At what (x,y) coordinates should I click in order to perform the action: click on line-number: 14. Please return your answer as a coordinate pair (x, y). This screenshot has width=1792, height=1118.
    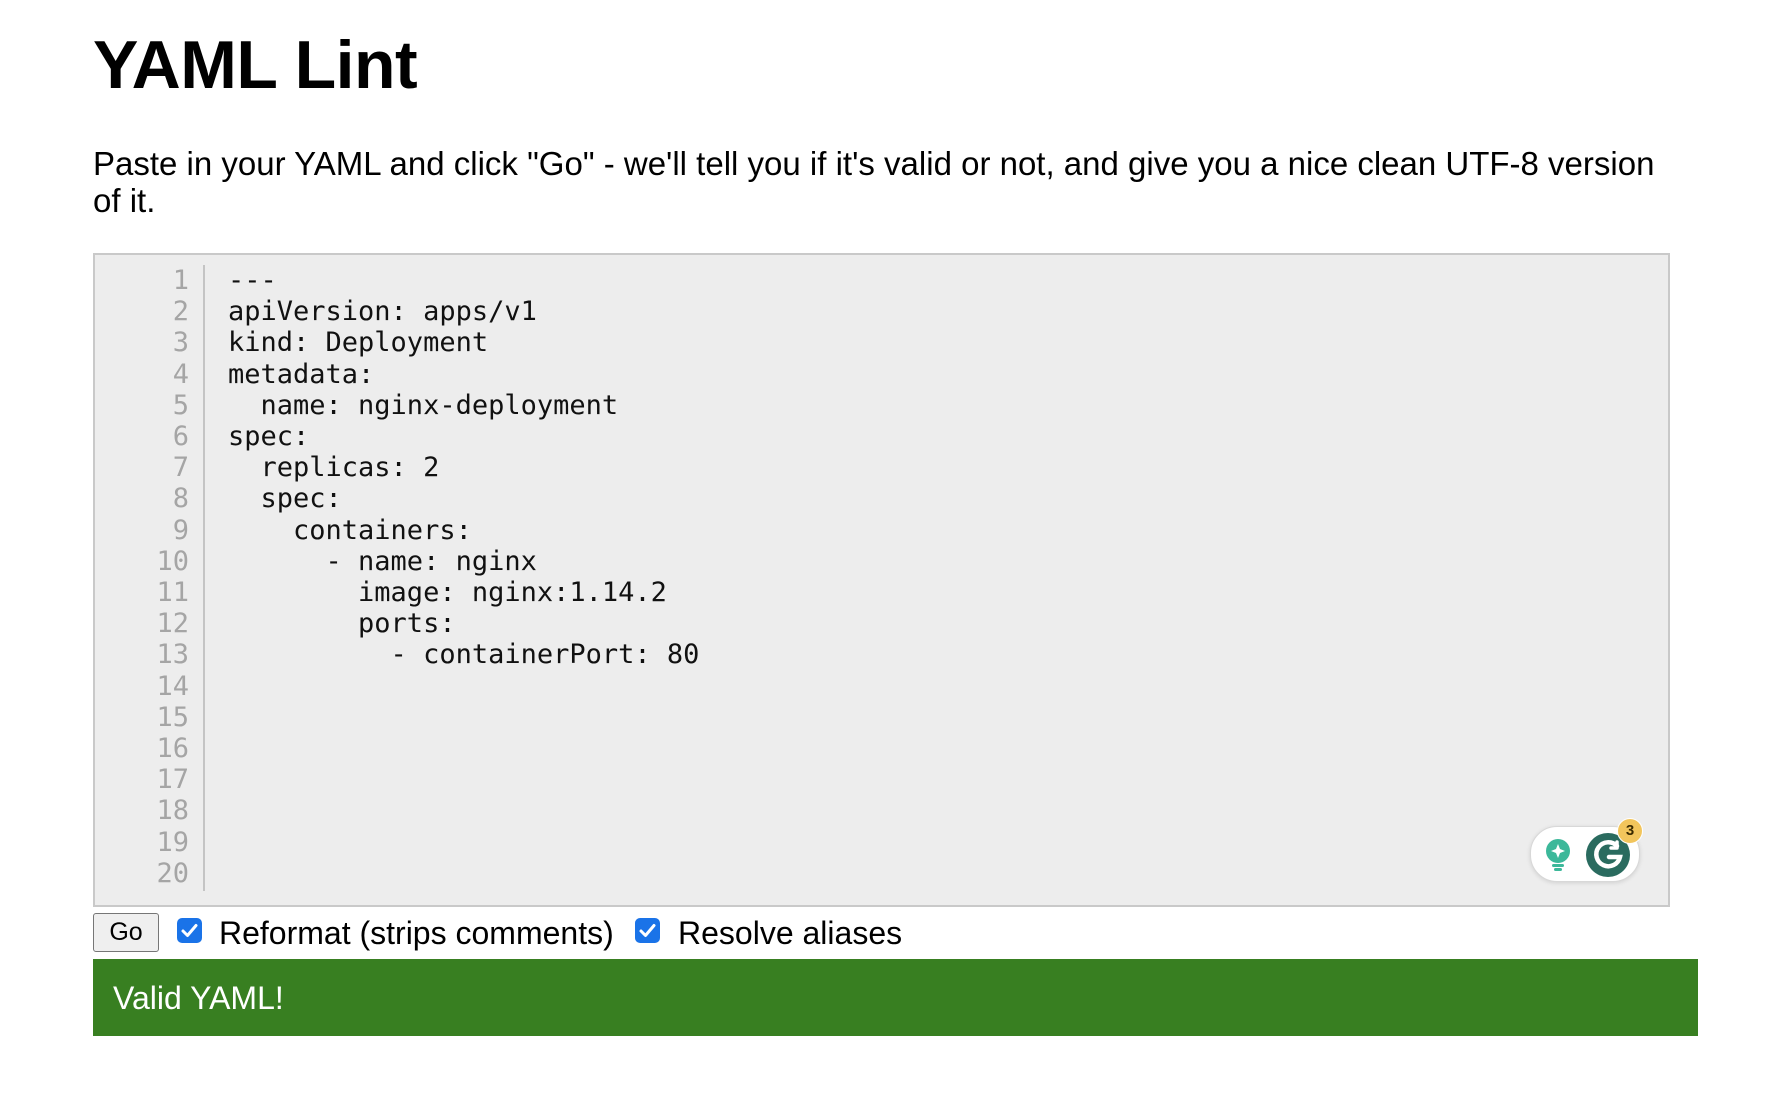
    Looking at the image, I should click on (172, 686).